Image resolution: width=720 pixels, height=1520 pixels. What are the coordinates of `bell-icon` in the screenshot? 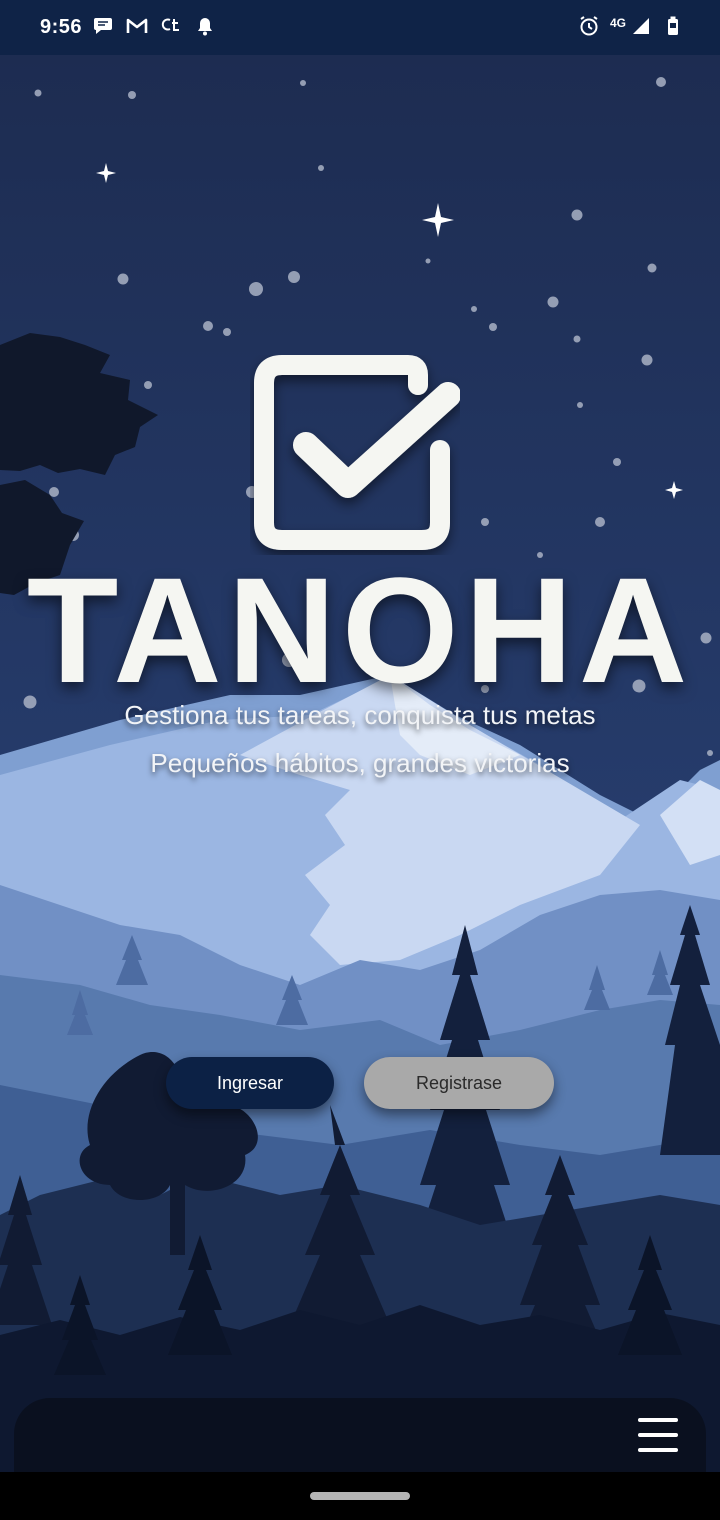 It's located at (205, 26).